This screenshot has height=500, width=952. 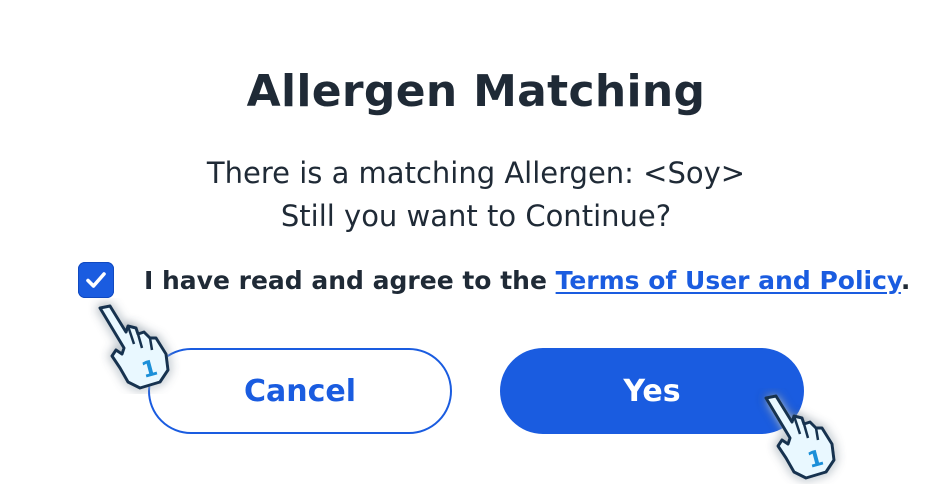 I want to click on cancel-button: Cancel, so click(x=300, y=391).